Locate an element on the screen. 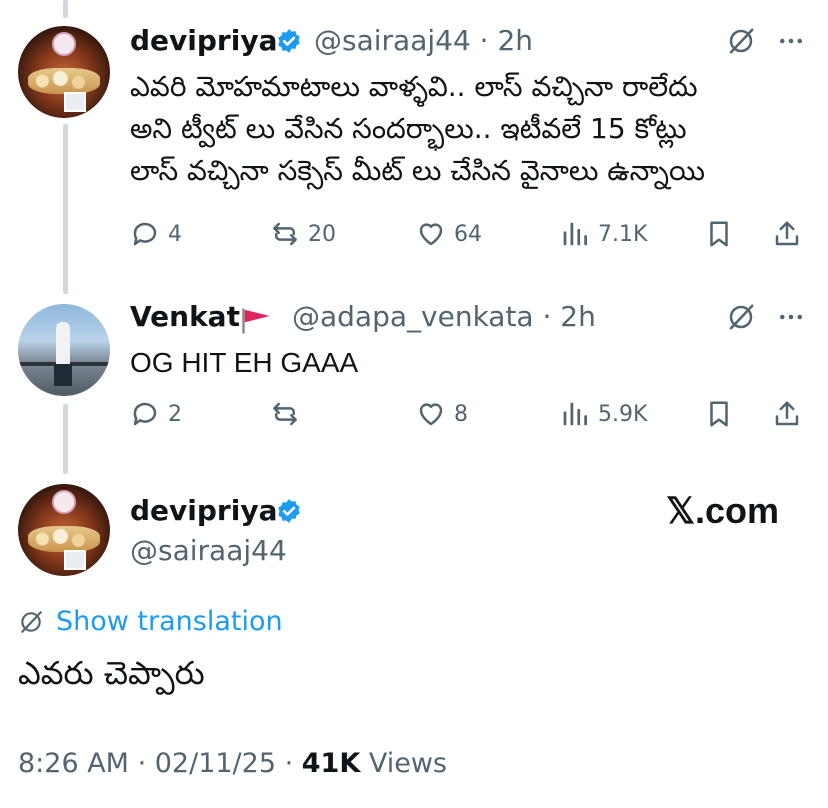 This screenshot has width=828, height=808. reply-button: 4 is located at coordinates (156, 234).